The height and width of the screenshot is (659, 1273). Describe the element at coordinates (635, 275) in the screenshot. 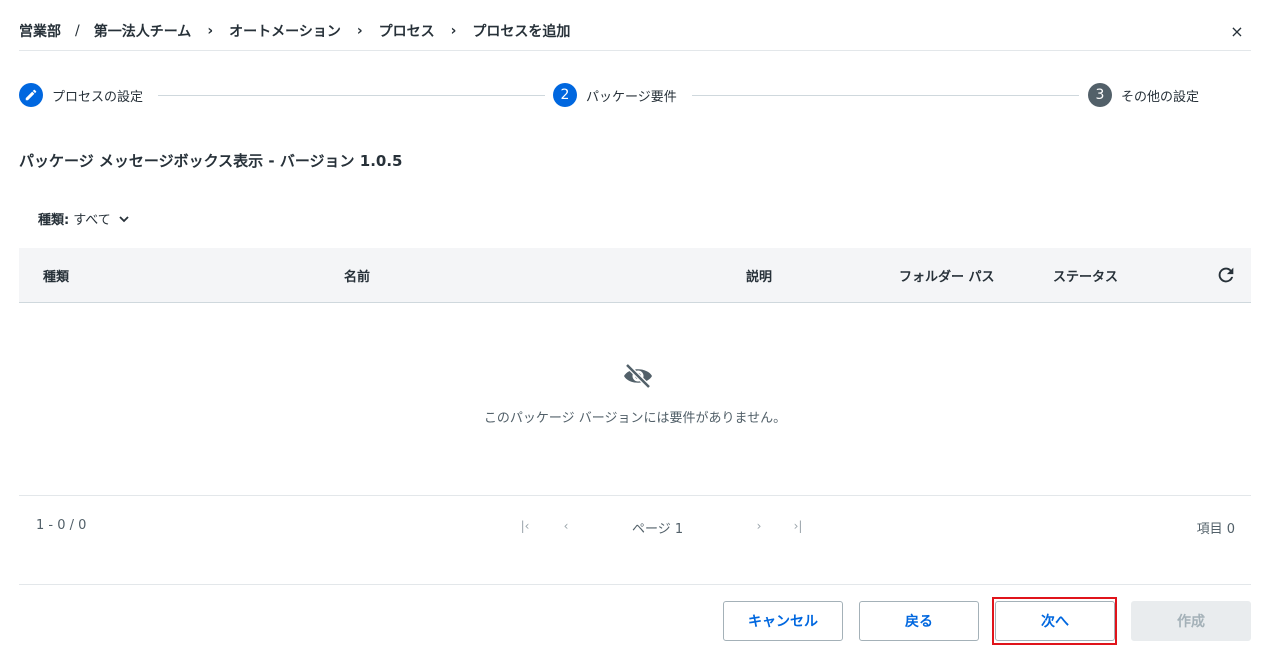

I see `table-header: 種類 名前 説明 フォルダー パス ステータス` at that location.